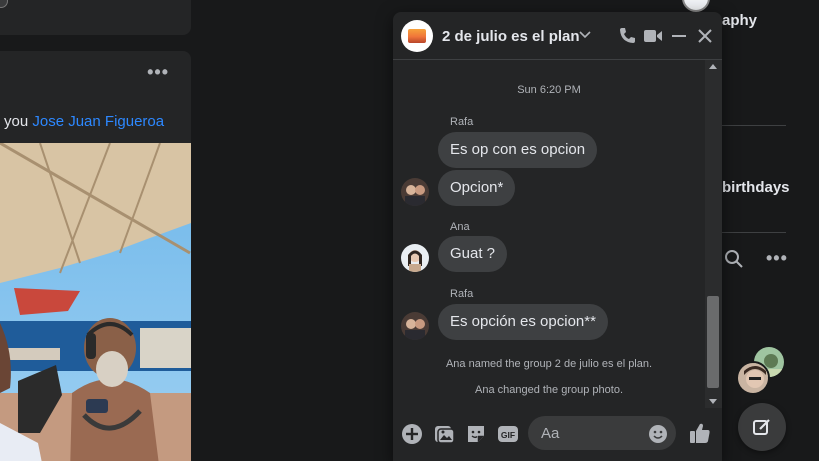  I want to click on photo-icon, so click(444, 434).